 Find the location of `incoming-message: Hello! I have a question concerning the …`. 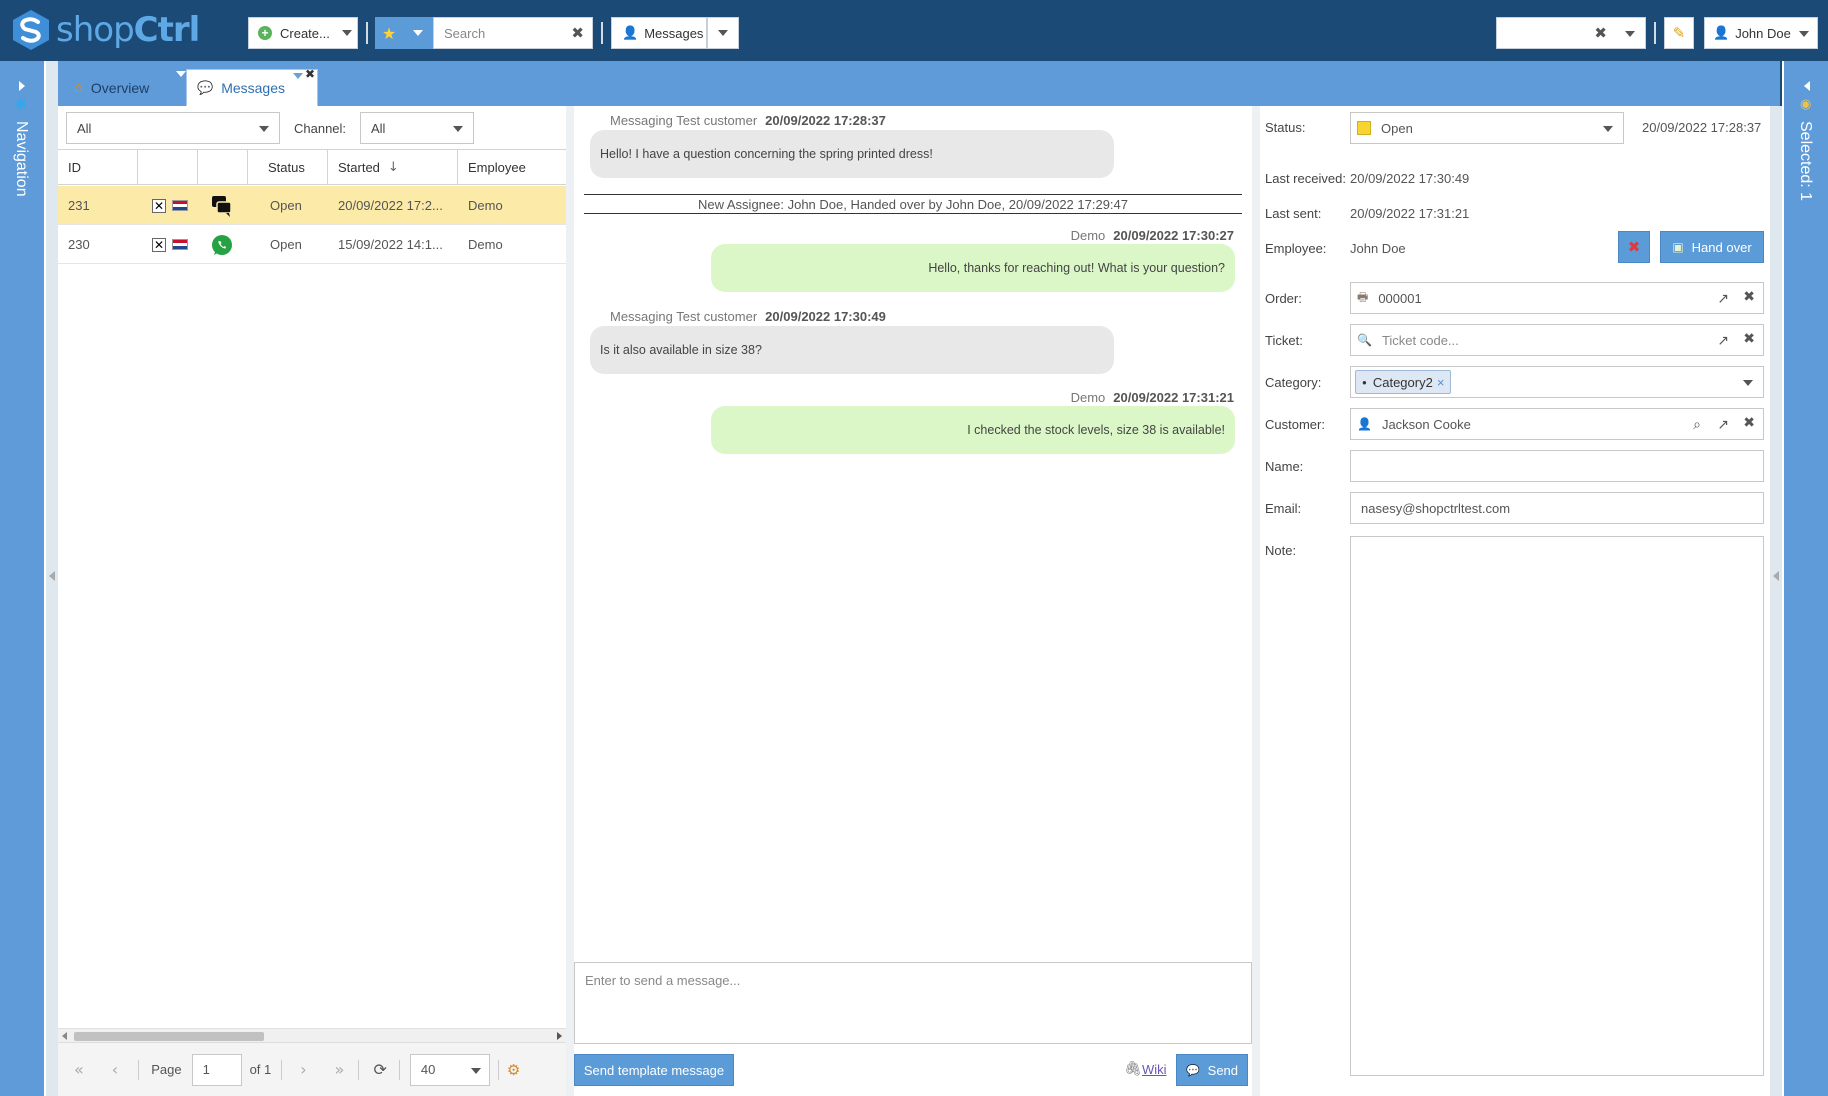

incoming-message: Hello! I have a question concerning the … is located at coordinates (852, 154).